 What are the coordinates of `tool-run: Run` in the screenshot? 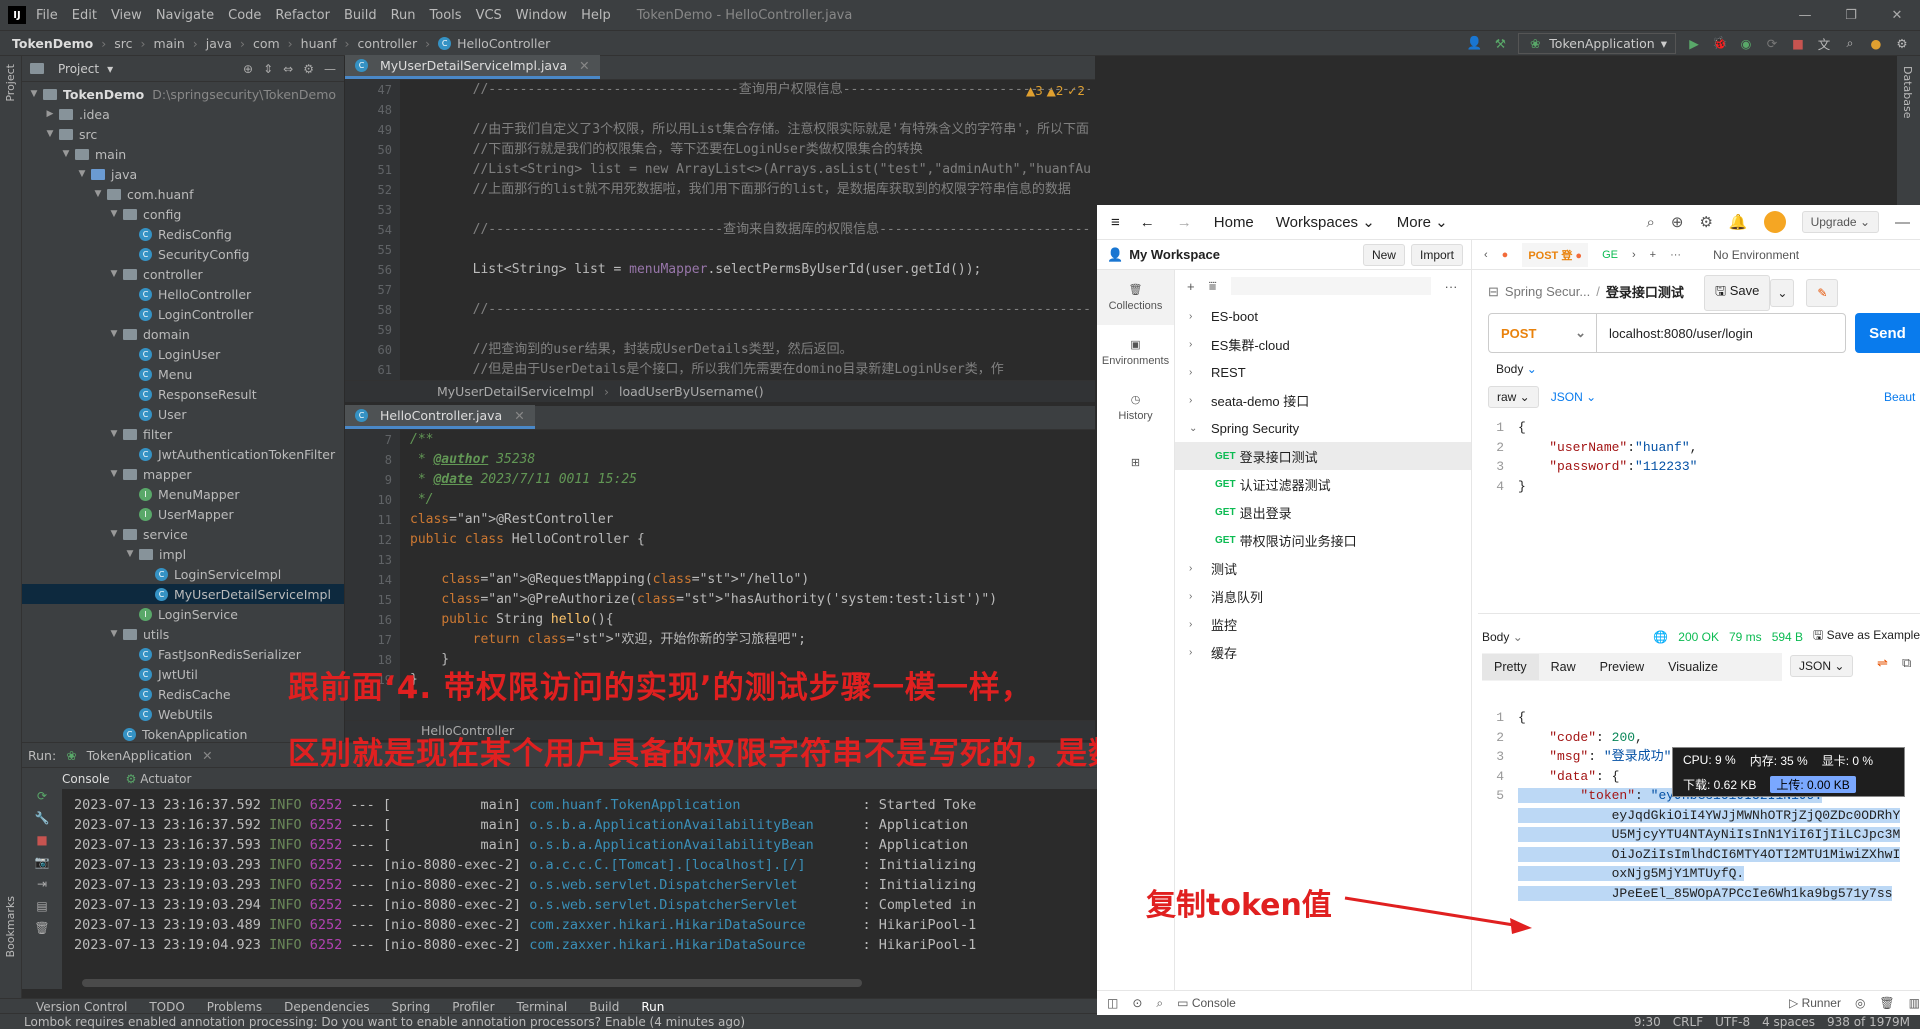 It's located at (652, 1007).